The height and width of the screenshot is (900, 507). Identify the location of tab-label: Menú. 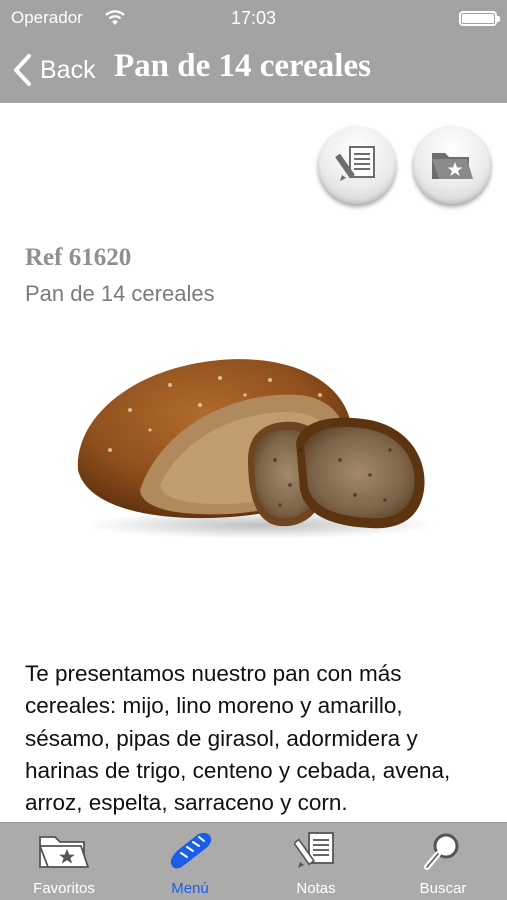
(190, 888).